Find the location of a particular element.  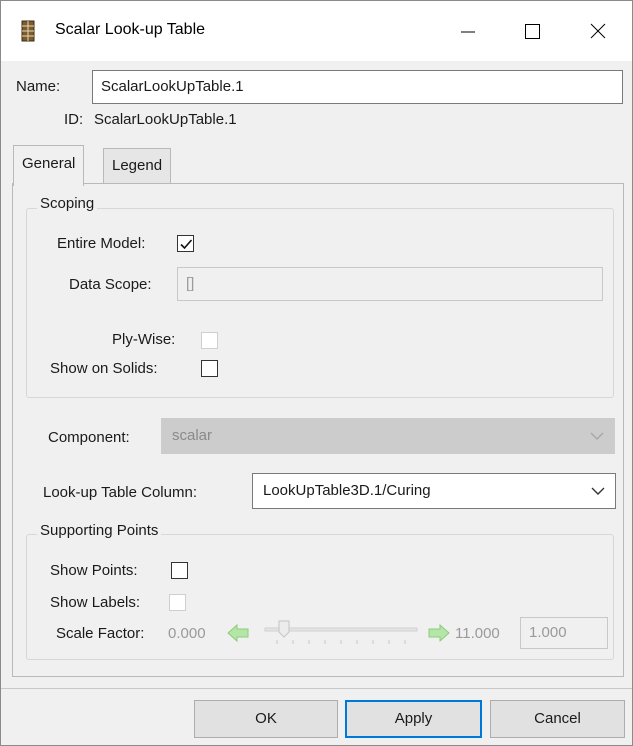

lookup-column-select-value: LookUpTable3D.1/Curing is located at coordinates (347, 490).